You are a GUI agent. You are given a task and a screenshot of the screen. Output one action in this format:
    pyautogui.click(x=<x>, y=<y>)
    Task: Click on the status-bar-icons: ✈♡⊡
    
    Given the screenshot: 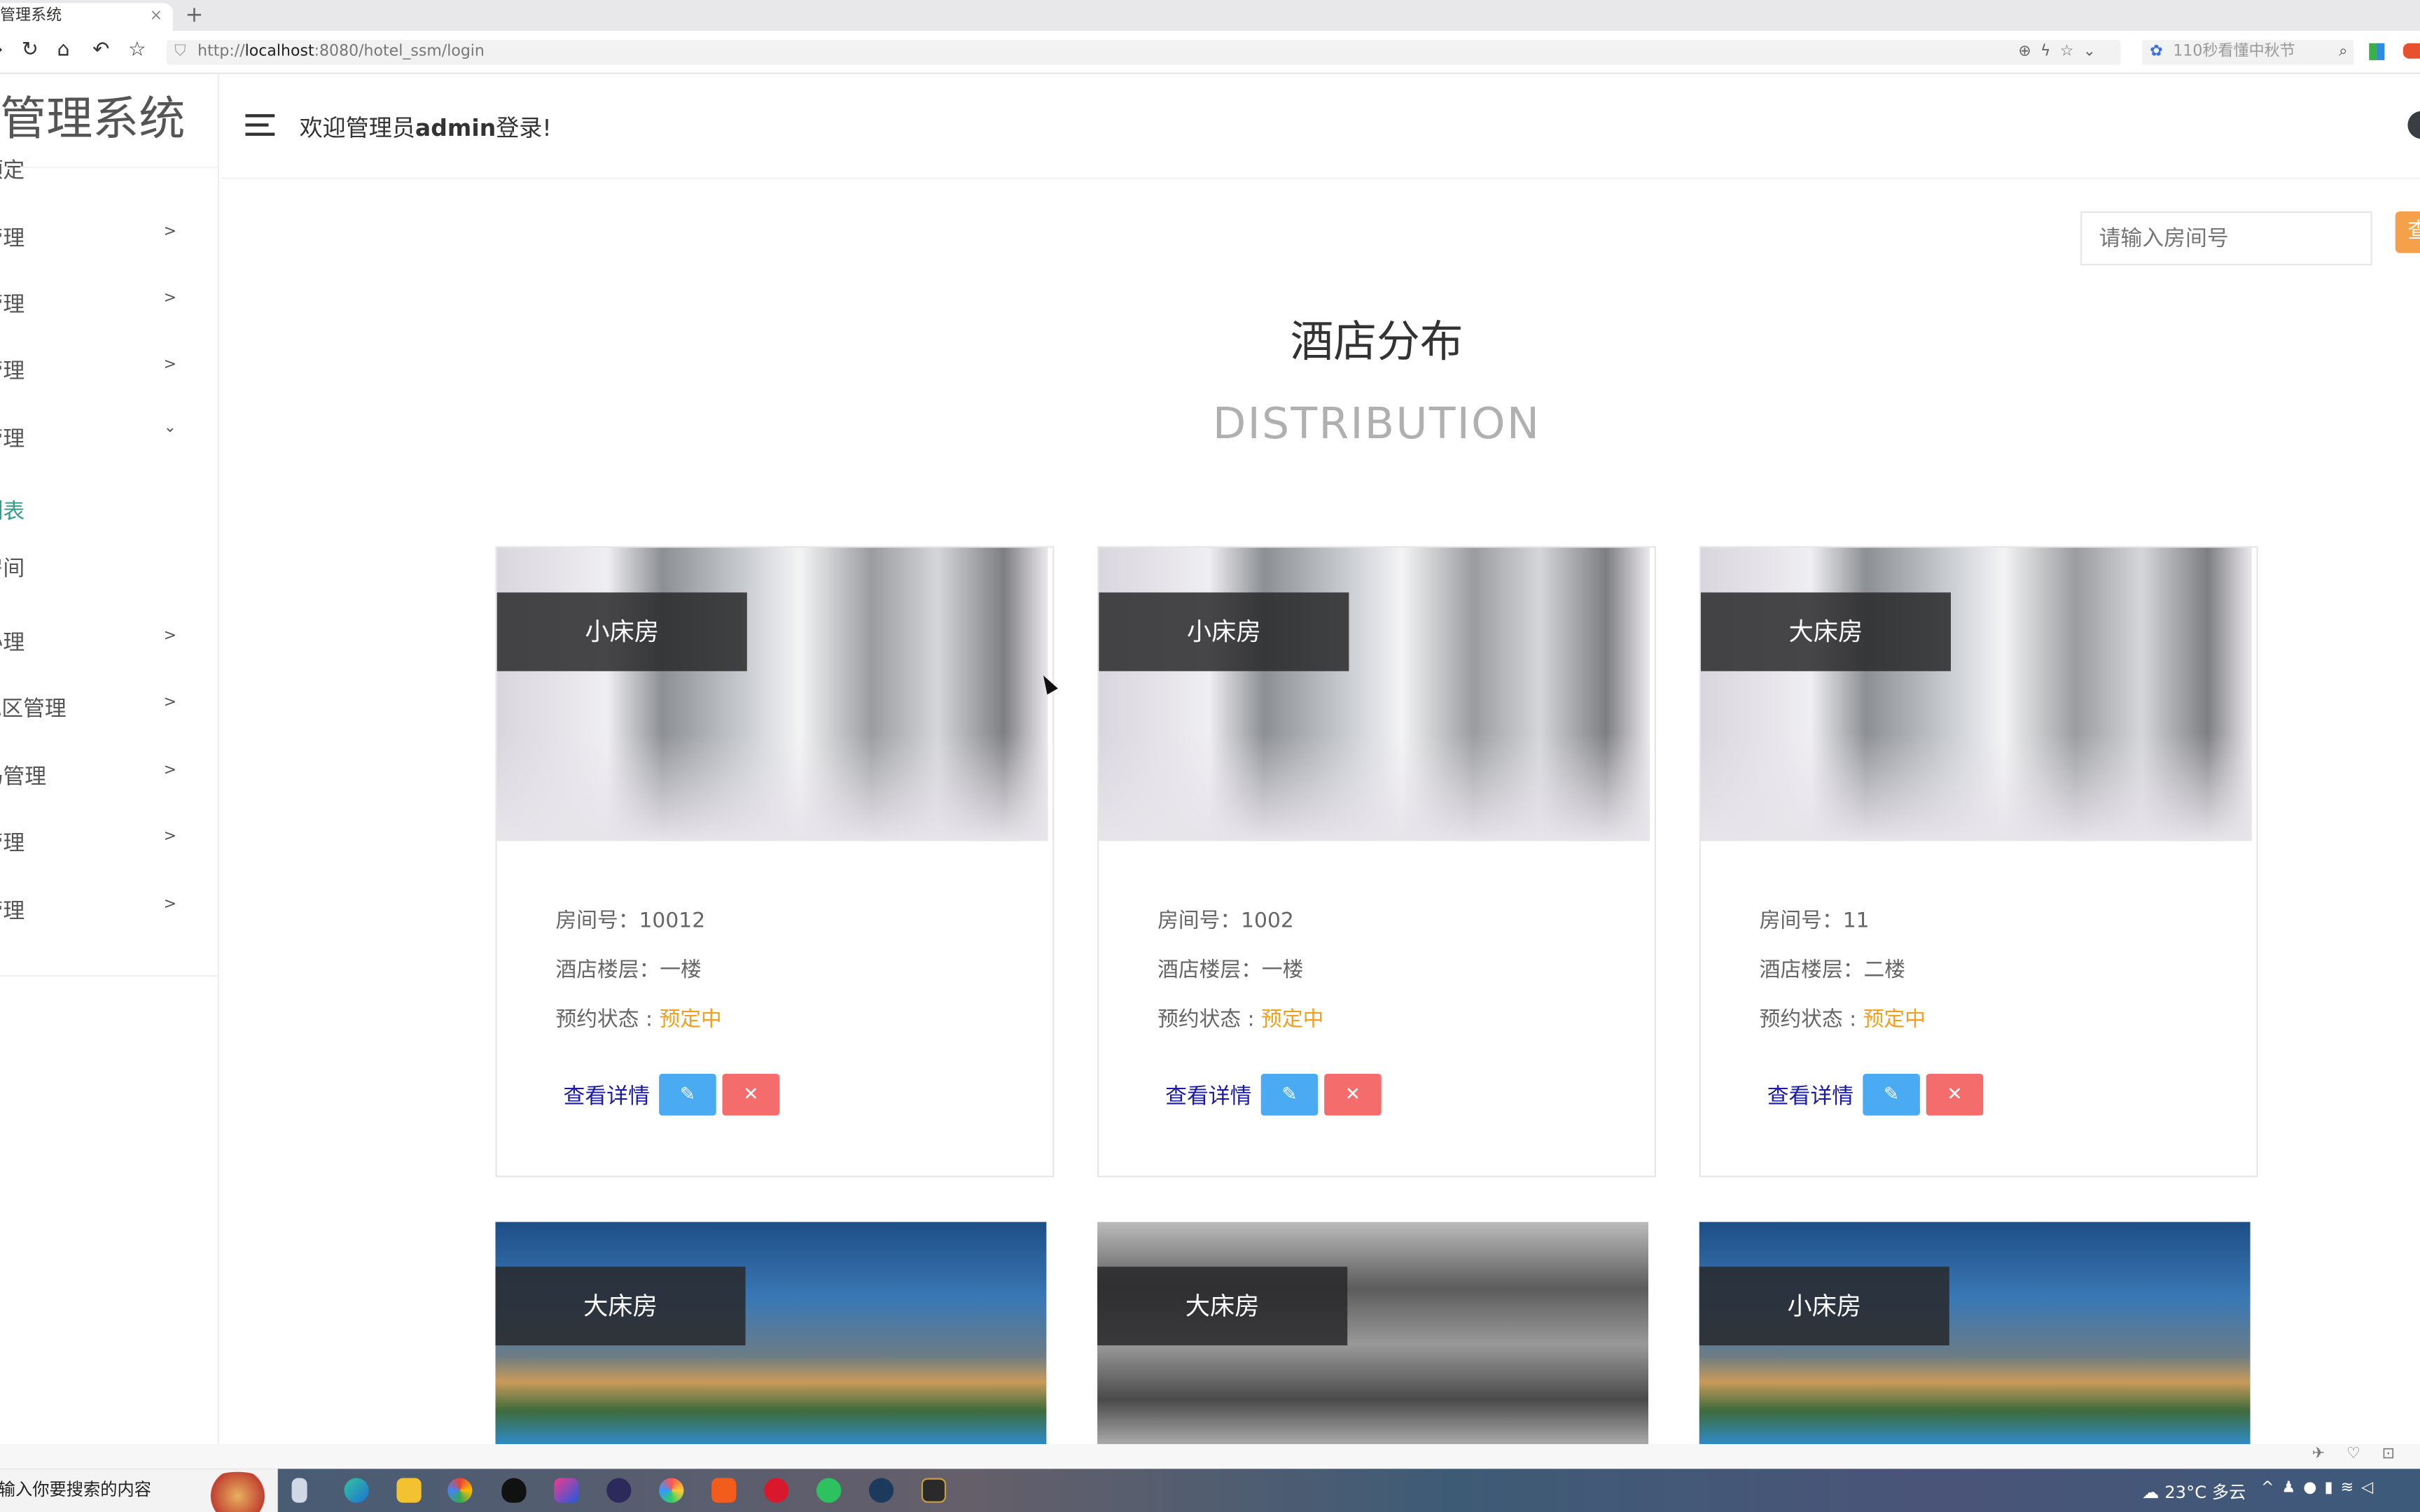 What is the action you would take?
    pyautogui.click(x=2364, y=1454)
    